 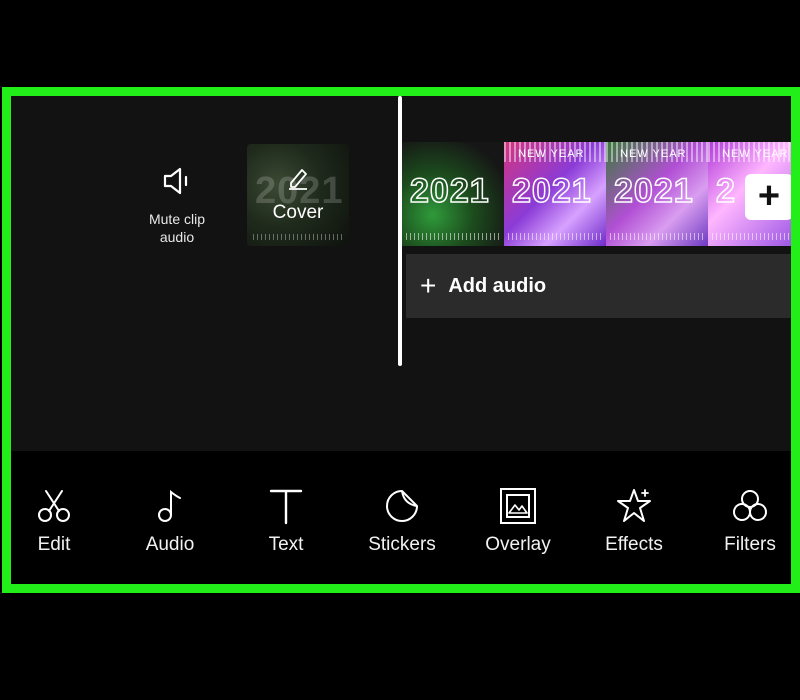 What do you see at coordinates (286, 507) in the screenshot?
I see `text-icon` at bounding box center [286, 507].